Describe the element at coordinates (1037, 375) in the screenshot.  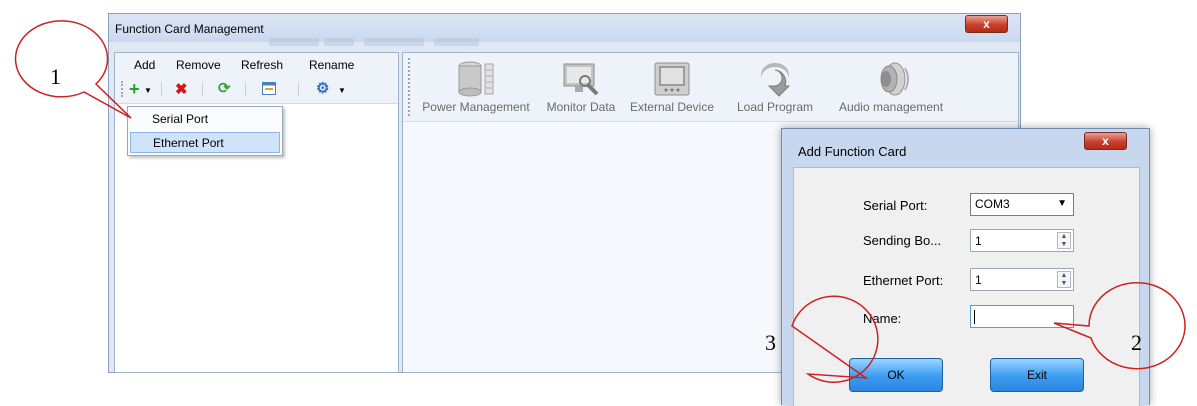
I see `exit-button: Exit` at that location.